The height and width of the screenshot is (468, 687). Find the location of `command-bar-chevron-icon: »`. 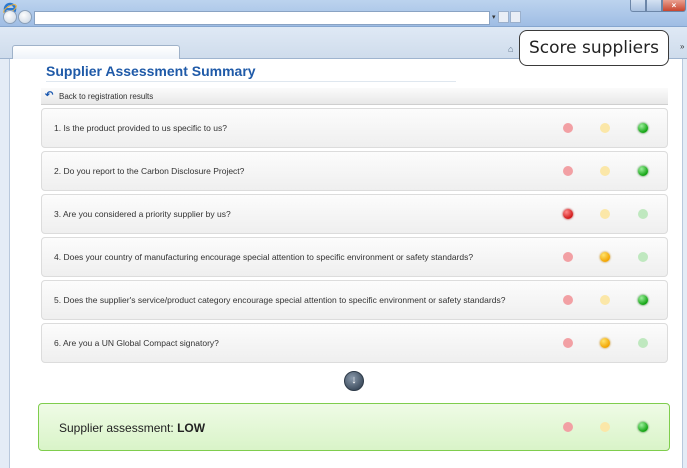

command-bar-chevron-icon: » is located at coordinates (682, 46).